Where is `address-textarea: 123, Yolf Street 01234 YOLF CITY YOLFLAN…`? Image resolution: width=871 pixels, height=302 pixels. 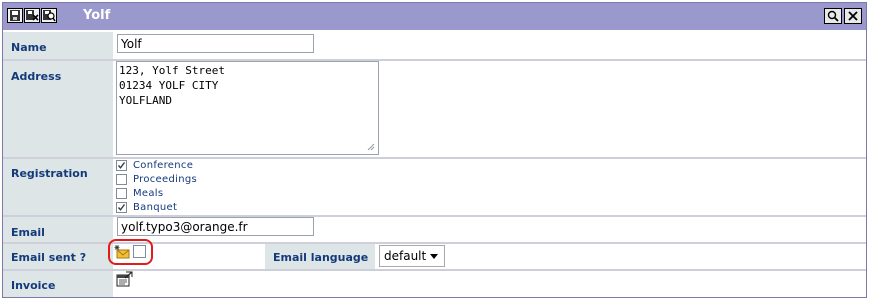
address-textarea: 123, Yolf Street 01234 YOLF CITY YOLFLAN… is located at coordinates (247, 108).